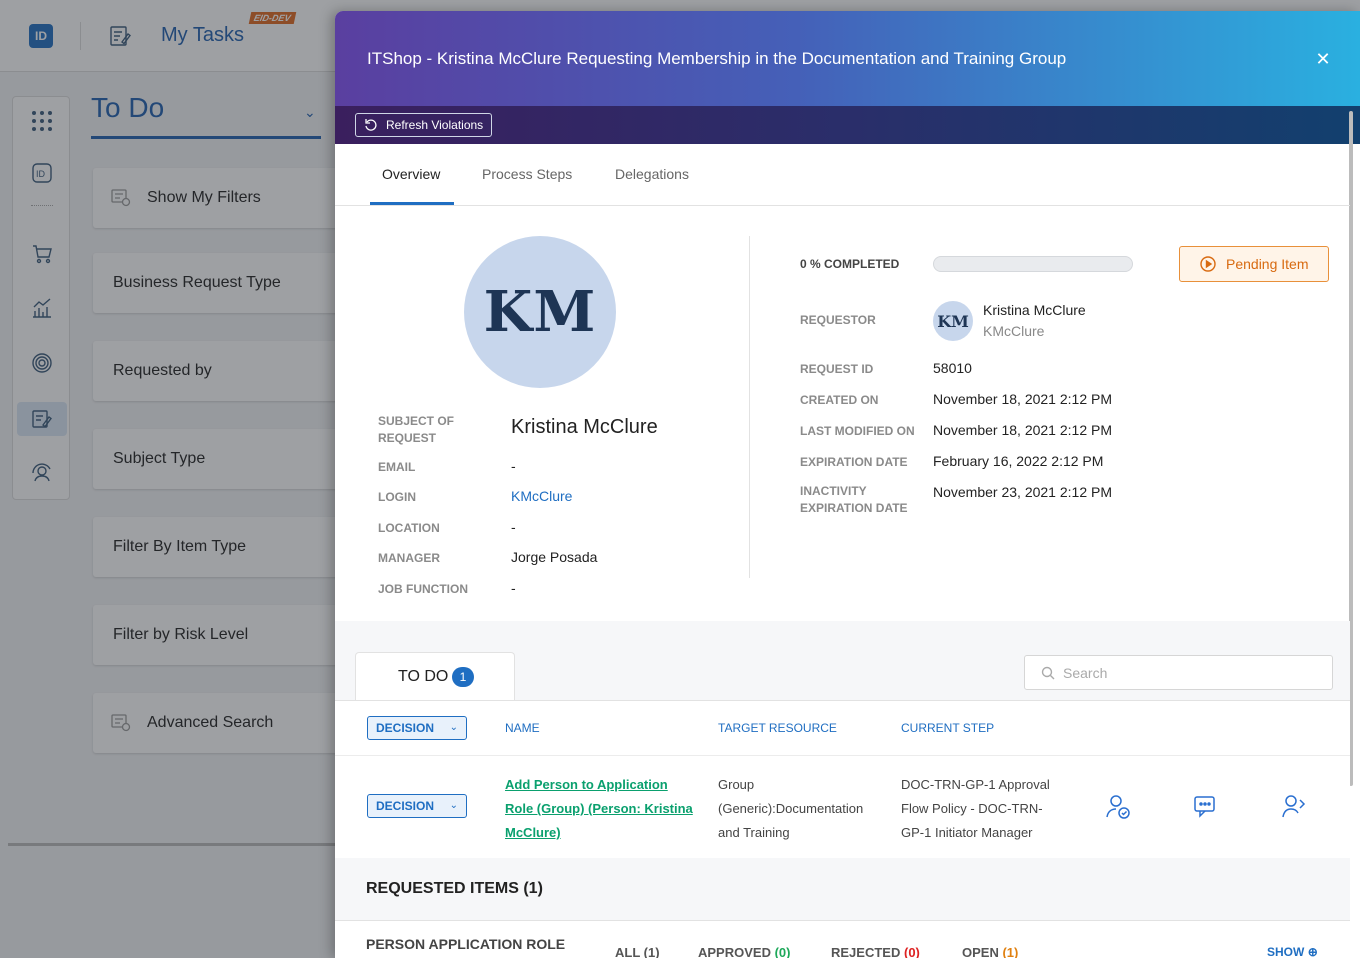 Image resolution: width=1360 pixels, height=958 pixels. Describe the element at coordinates (1022, 430) in the screenshot. I see `last-modified-value: November 18, 2021 2:12 PM` at that location.